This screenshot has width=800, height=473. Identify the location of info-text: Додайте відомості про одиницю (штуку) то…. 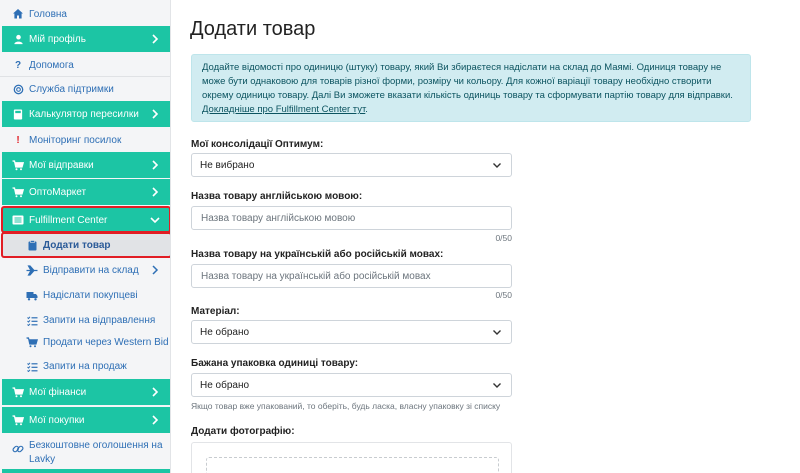
(467, 81).